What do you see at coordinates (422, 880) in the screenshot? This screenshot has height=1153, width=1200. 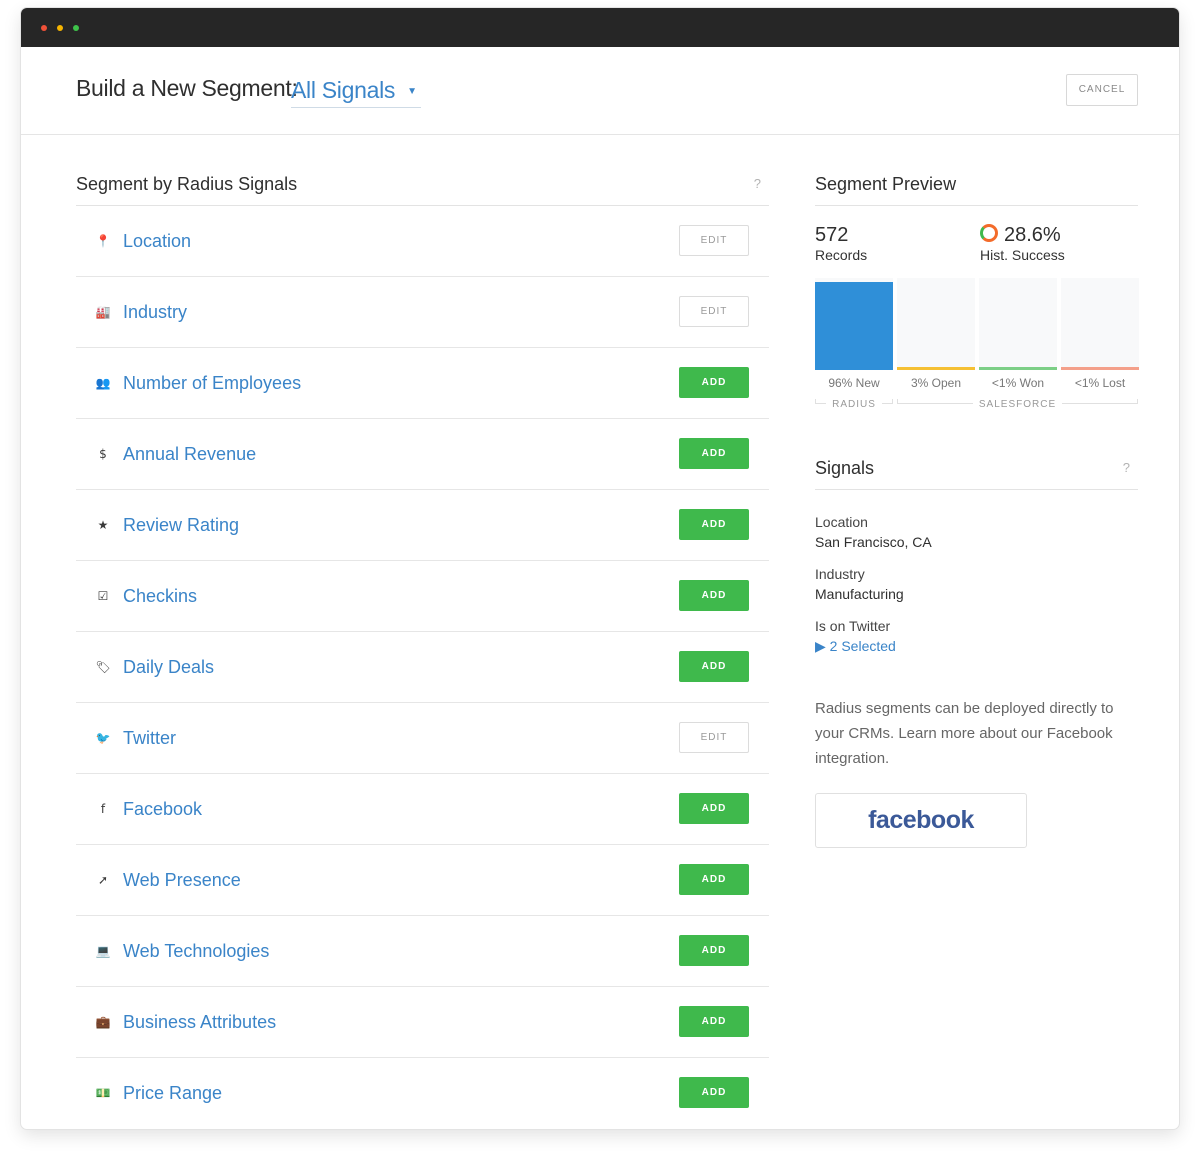 I see `signal-row: ➚ Web Presence ADD` at bounding box center [422, 880].